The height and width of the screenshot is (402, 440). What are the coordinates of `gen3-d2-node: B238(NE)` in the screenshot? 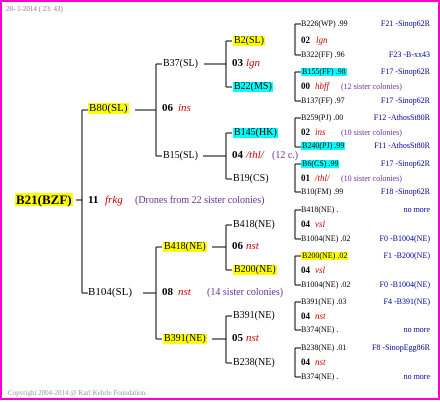 It's located at (254, 363).